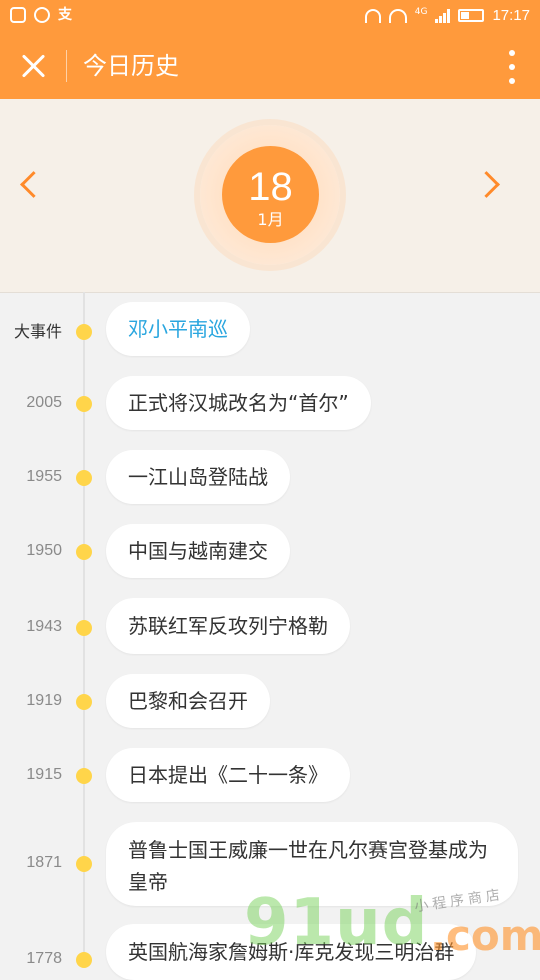 The height and width of the screenshot is (980, 540). What do you see at coordinates (471, 15) in the screenshot?
I see `battery-icon` at bounding box center [471, 15].